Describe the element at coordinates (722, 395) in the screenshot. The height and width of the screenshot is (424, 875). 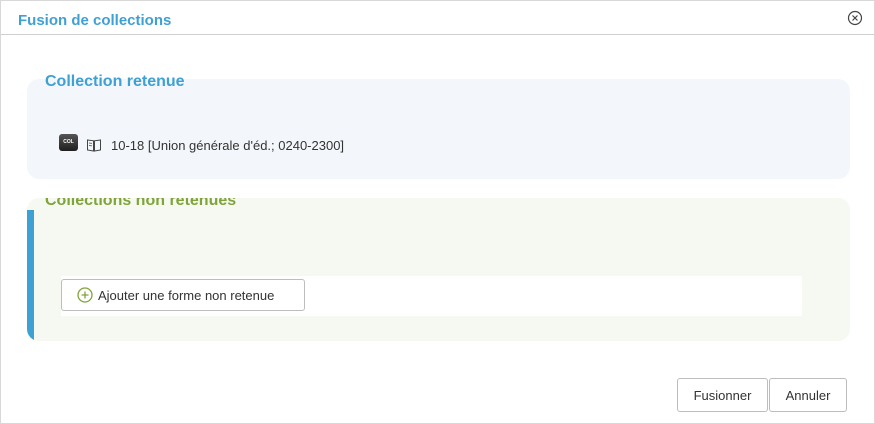
I see `merge-button: Fusionner` at that location.